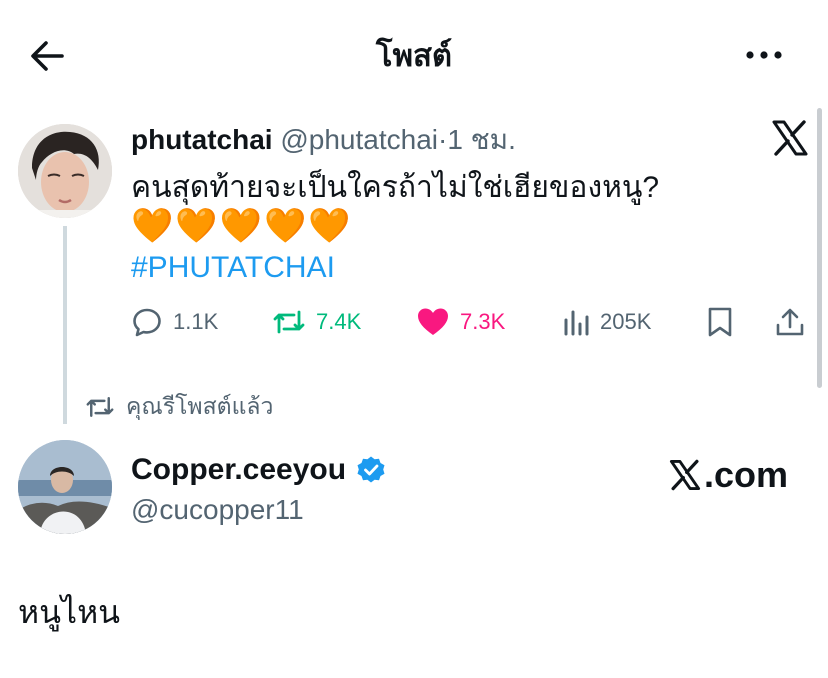 The height and width of the screenshot is (678, 828). I want to click on like-icon, so click(433, 321).